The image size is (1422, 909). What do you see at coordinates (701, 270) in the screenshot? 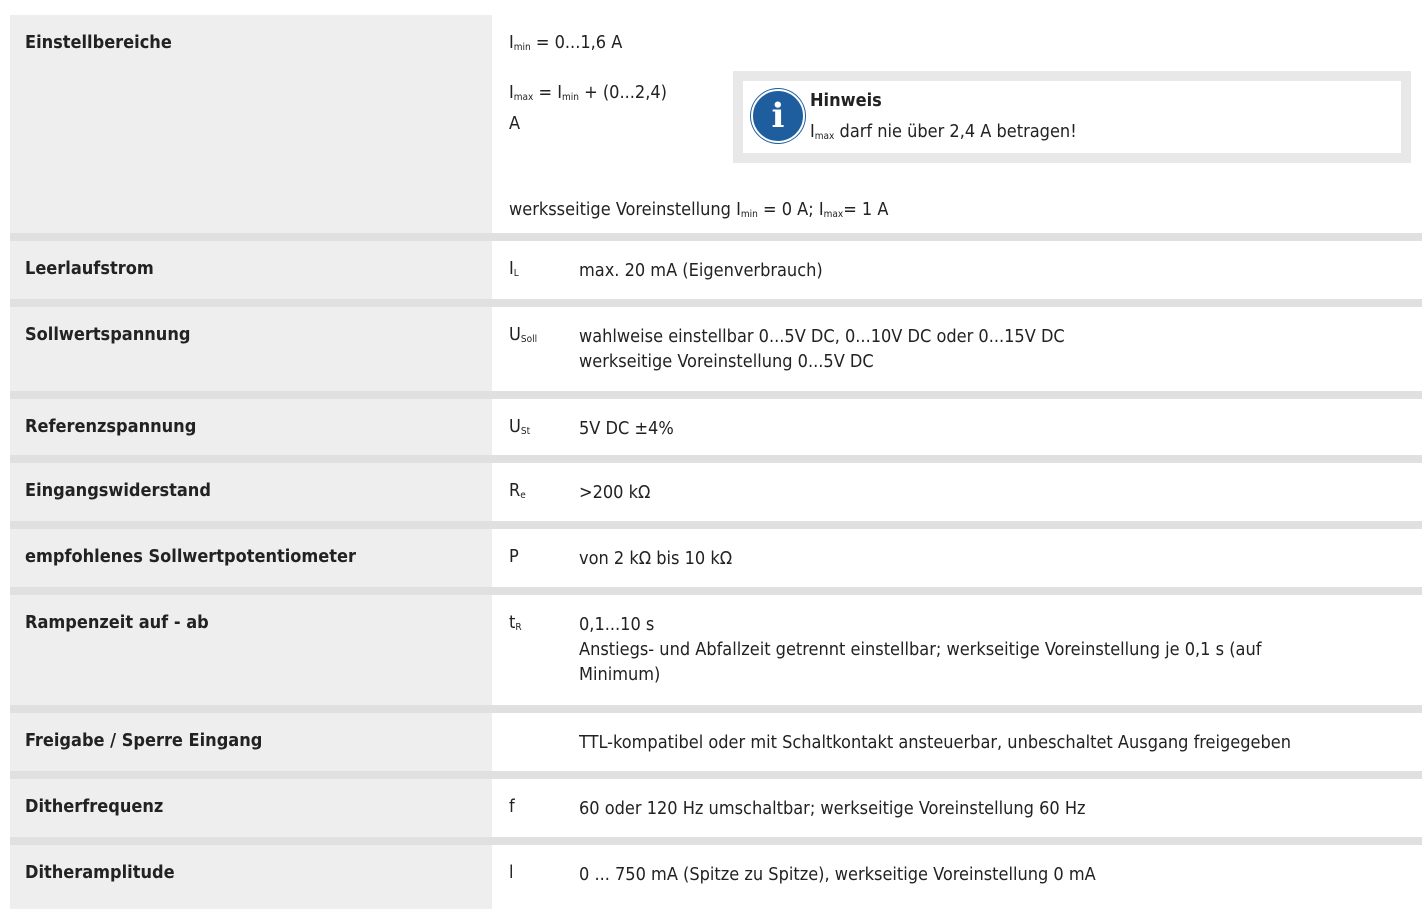
I see `row-value-line: max. 20 mA (Eigenverbrauch)` at bounding box center [701, 270].